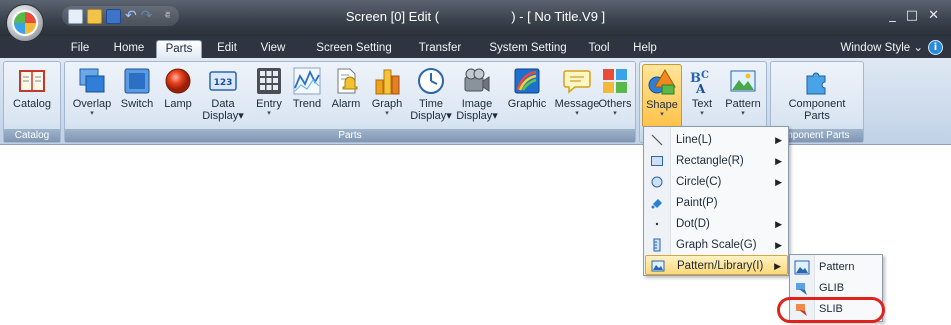 The height and width of the screenshot is (325, 951). I want to click on circle-icon, so click(657, 182).